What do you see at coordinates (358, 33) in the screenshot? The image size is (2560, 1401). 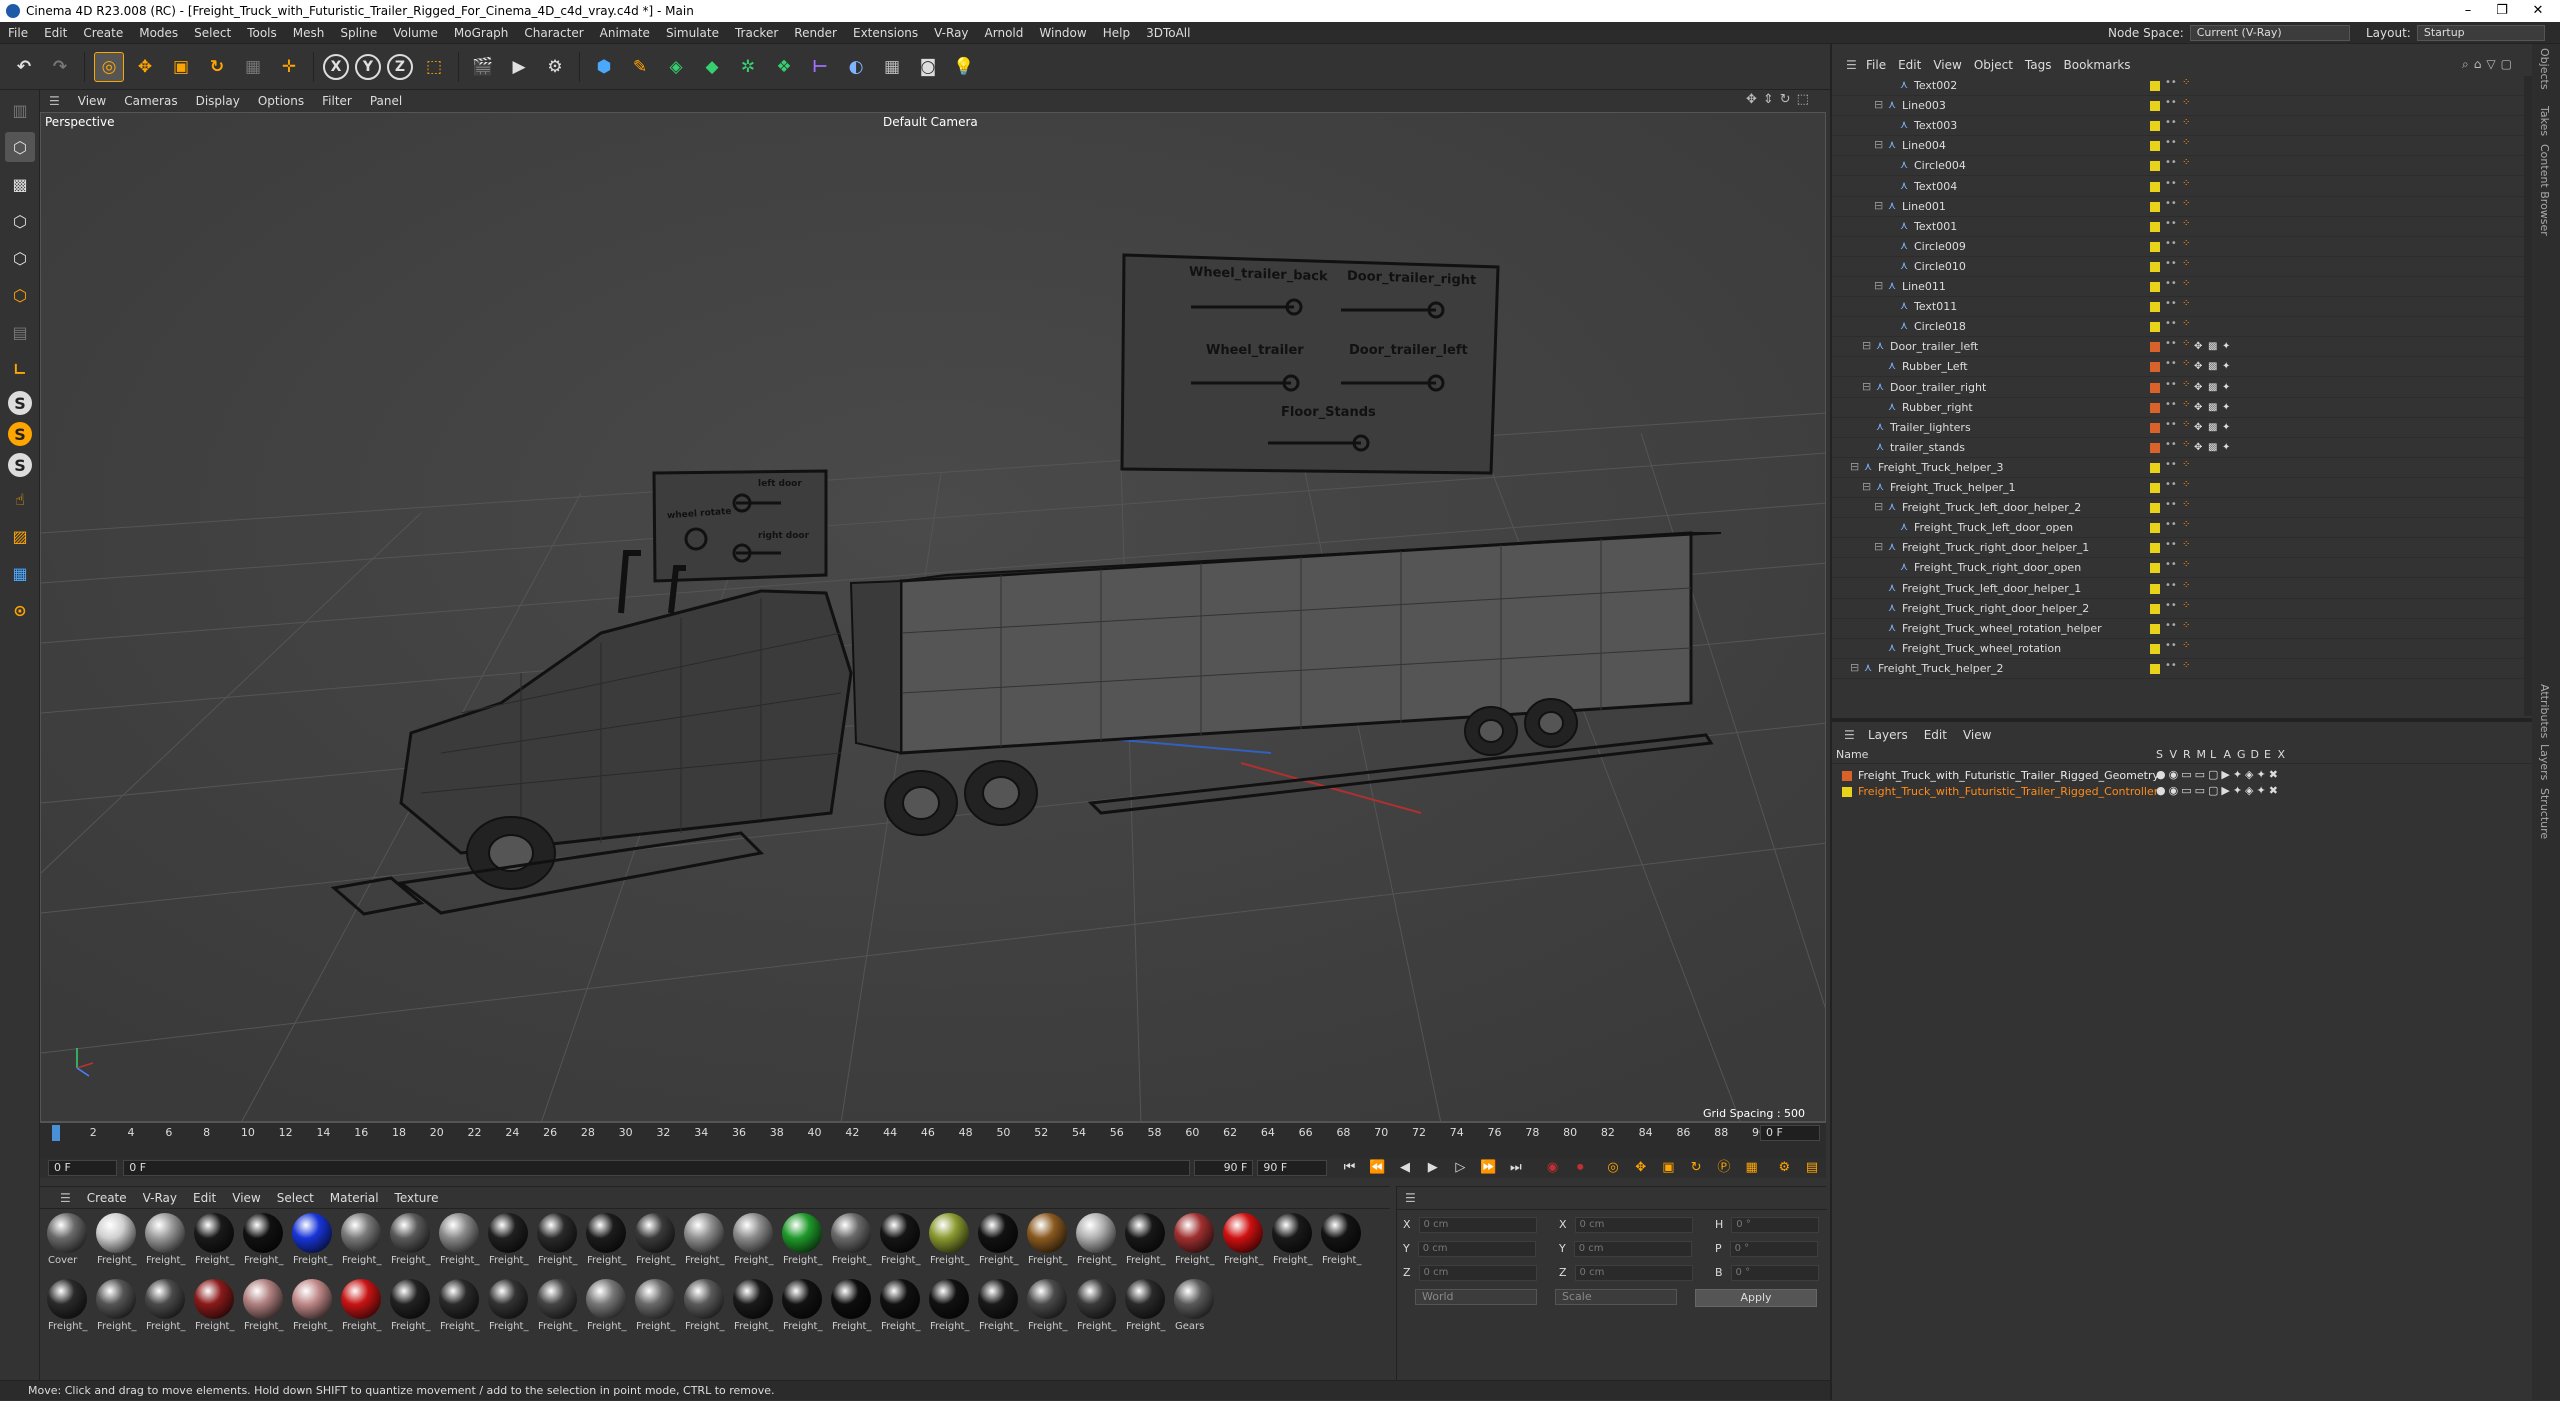 I see `menu-spline: Spline` at bounding box center [358, 33].